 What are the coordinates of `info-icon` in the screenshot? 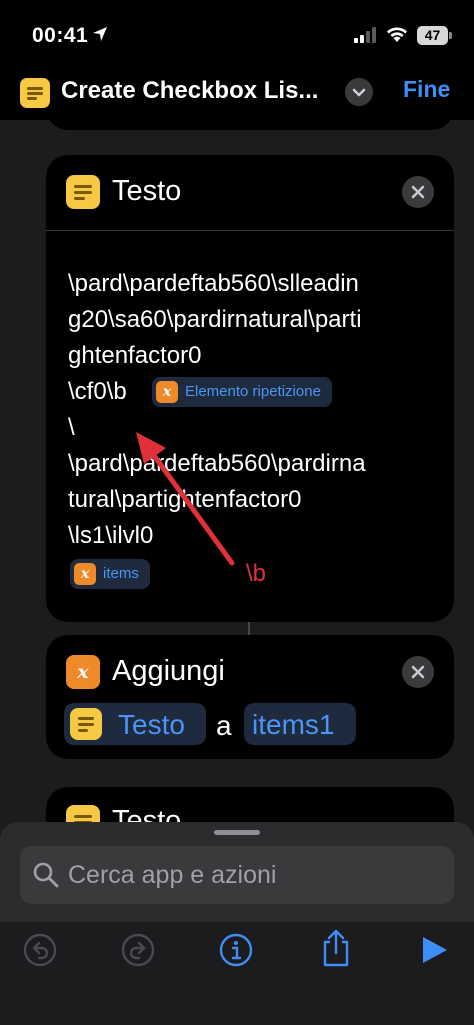 It's located at (236, 950).